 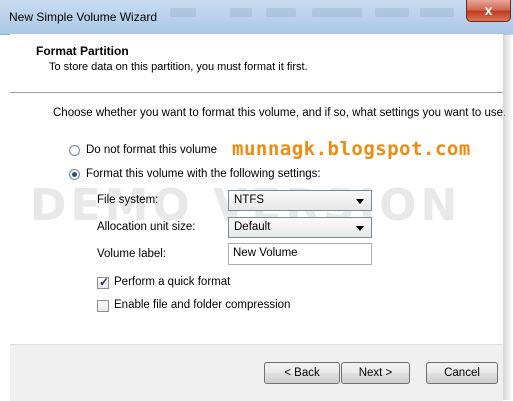 What do you see at coordinates (128, 200) in the screenshot?
I see `file-system-label: File system:` at bounding box center [128, 200].